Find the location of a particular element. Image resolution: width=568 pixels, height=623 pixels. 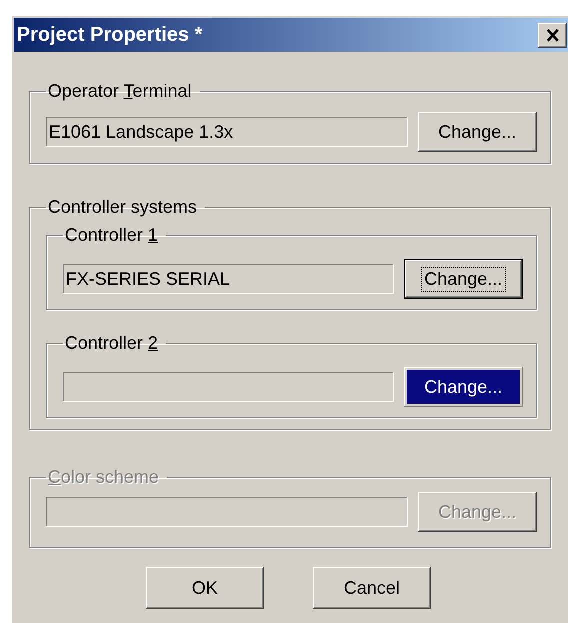

group-title: Color scheme is located at coordinates (103, 477).